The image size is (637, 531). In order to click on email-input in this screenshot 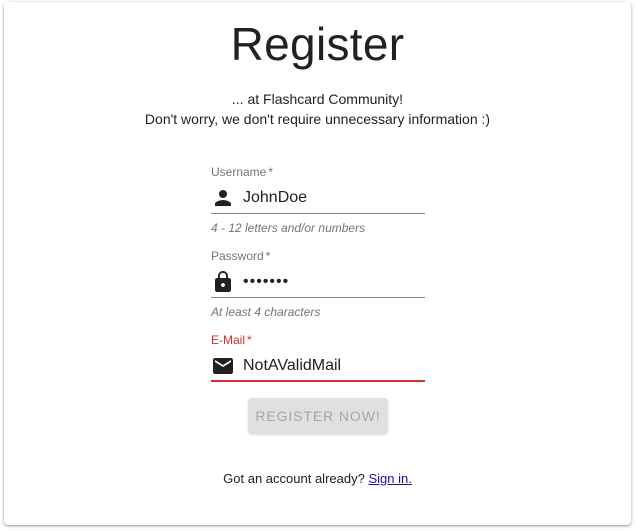, I will do `click(334, 366)`.